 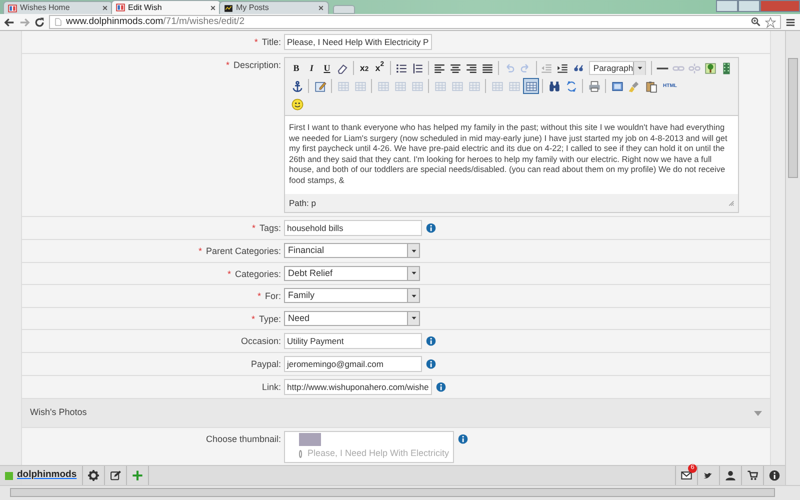 I want to click on printer-button, so click(x=594, y=86).